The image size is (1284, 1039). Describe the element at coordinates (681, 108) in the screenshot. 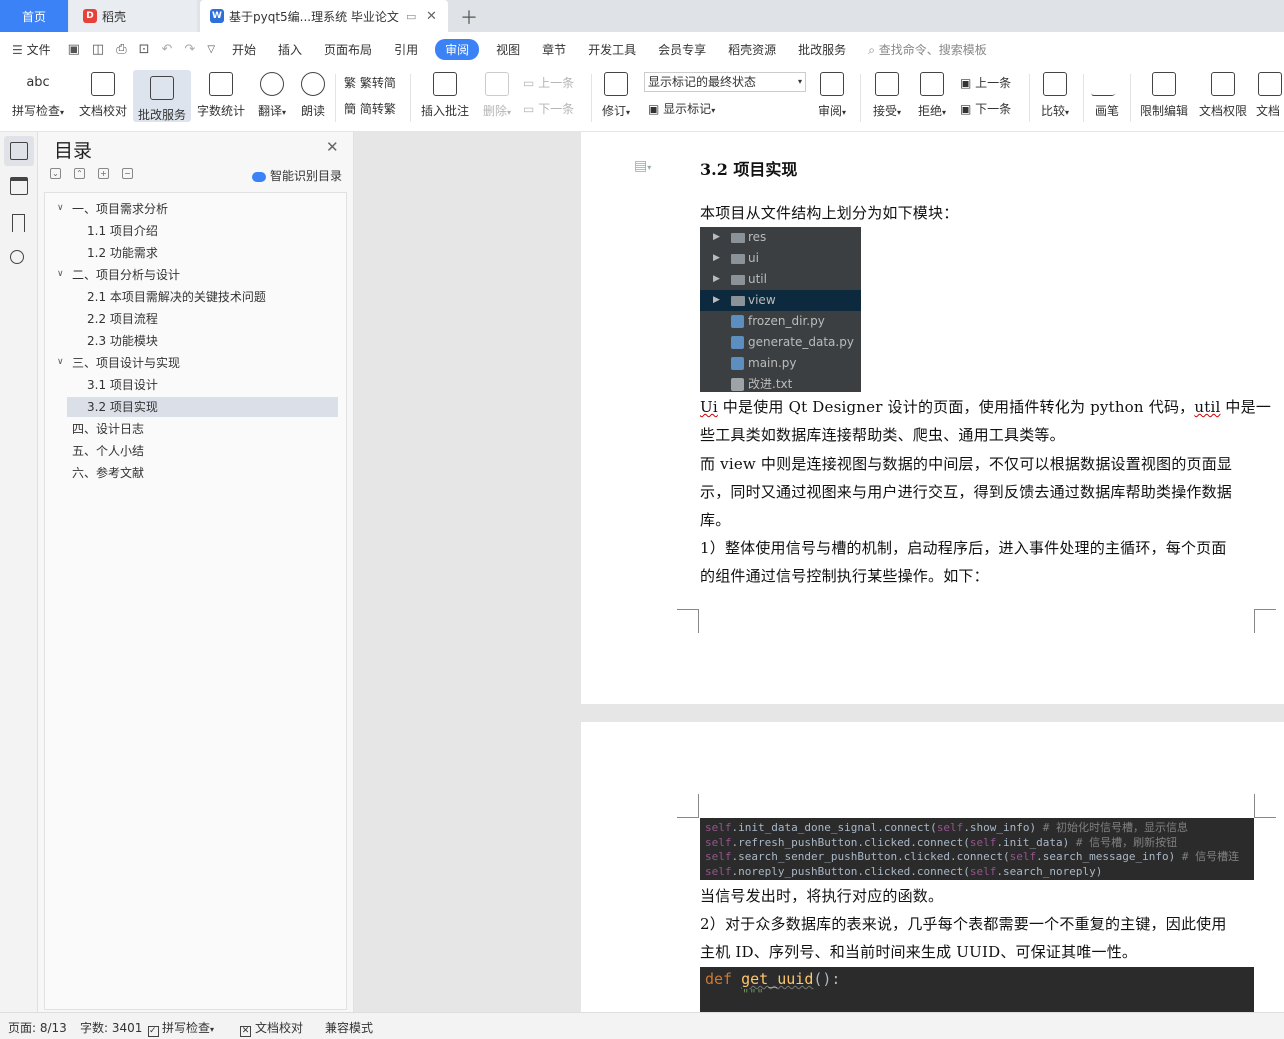

I see `show-marks-button: ▣ 显示标记▾` at that location.